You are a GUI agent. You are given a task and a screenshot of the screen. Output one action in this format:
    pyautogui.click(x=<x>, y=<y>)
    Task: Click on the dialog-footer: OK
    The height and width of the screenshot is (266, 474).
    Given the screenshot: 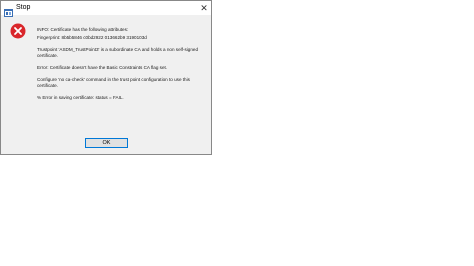 What is the action you would take?
    pyautogui.click(x=106, y=142)
    